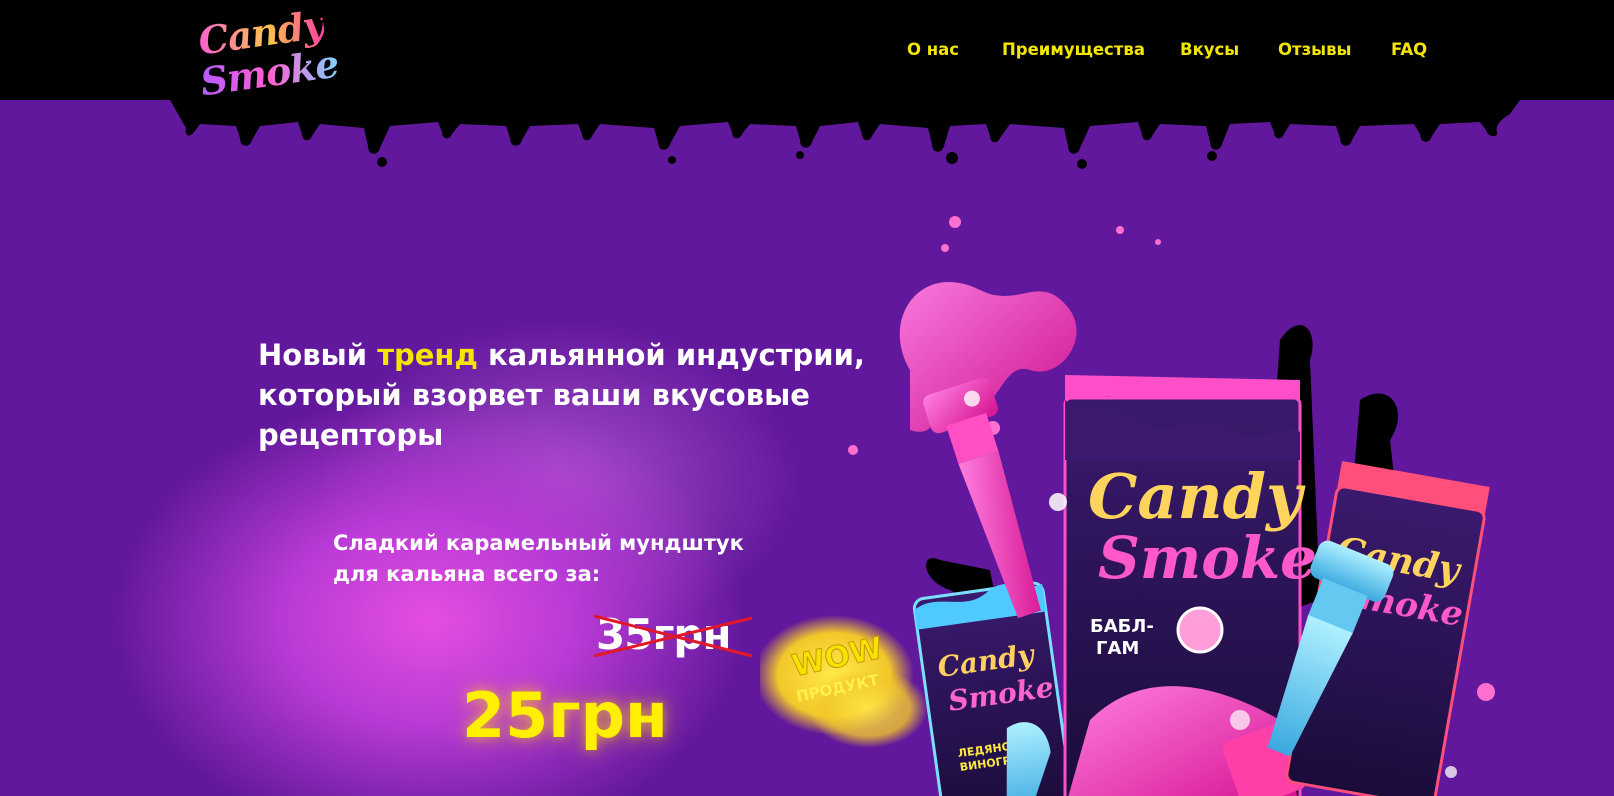 Image resolution: width=1614 pixels, height=796 pixels. Describe the element at coordinates (1314, 49) in the screenshot. I see `nav-item-reviews: Отзывы` at that location.